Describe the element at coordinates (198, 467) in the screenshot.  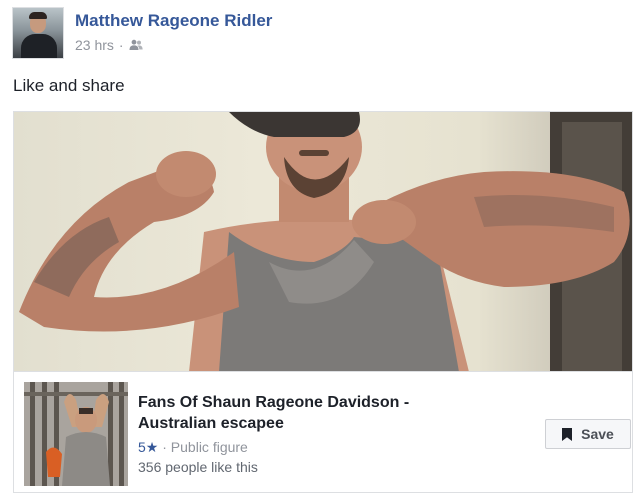
I see `page-likes: 356 people like this` at that location.